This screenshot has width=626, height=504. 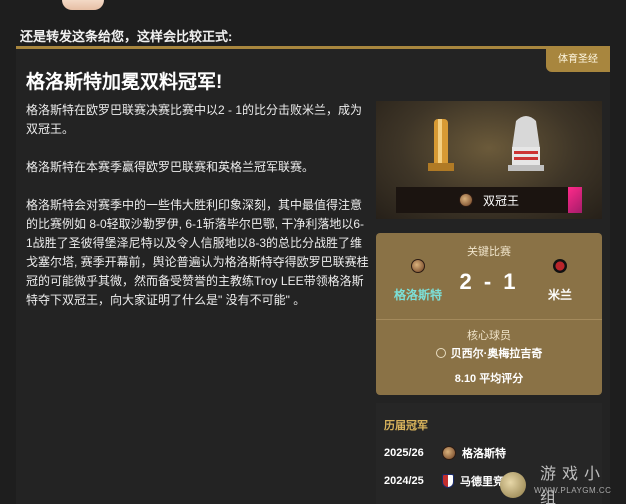 What do you see at coordinates (496, 354) in the screenshot?
I see `key-player-name: 贝西尔·奥梅拉吉奇` at bounding box center [496, 354].